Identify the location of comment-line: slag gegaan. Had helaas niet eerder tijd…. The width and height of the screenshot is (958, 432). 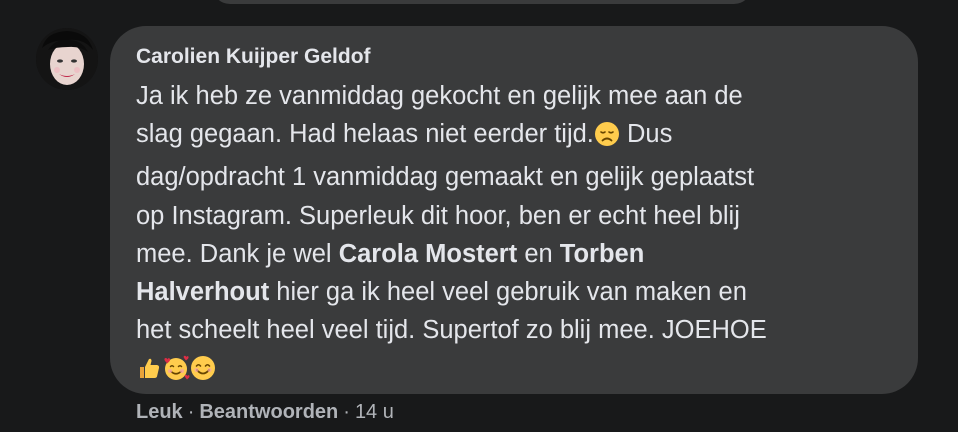
(514, 136).